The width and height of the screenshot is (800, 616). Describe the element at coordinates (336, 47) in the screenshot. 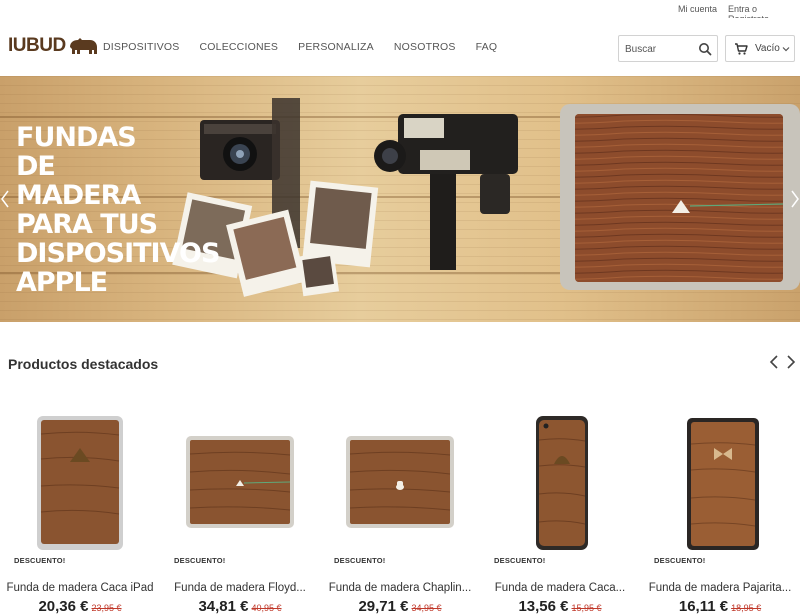

I see `nav-personaliza: PERSONALIZA` at that location.